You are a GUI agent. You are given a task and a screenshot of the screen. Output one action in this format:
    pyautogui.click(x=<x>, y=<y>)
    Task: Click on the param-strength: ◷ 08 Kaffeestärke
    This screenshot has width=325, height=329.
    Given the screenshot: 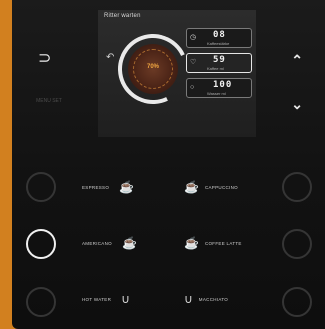 What is the action you would take?
    pyautogui.click(x=219, y=38)
    